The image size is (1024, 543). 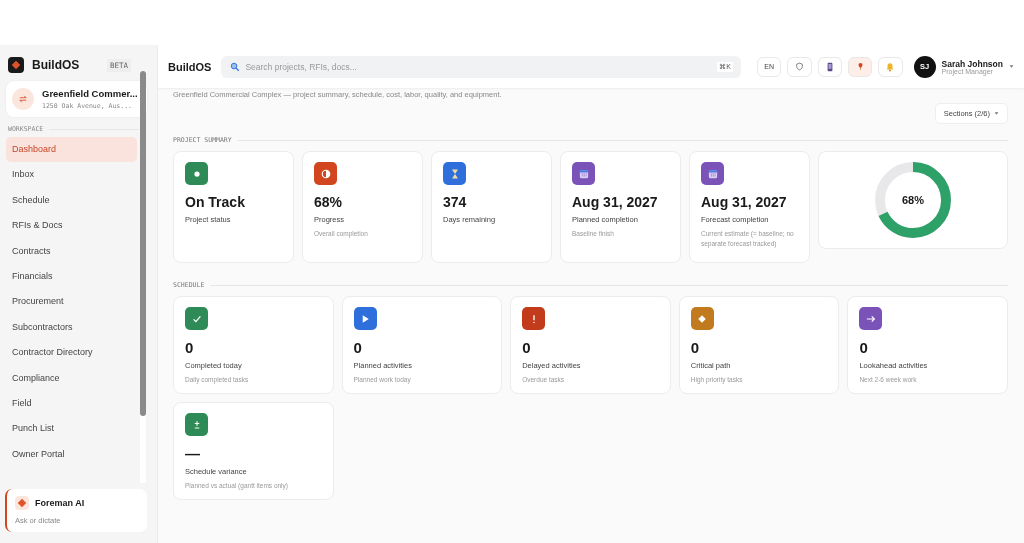 I want to click on nav-item: Contractor Directory, so click(x=71, y=353).